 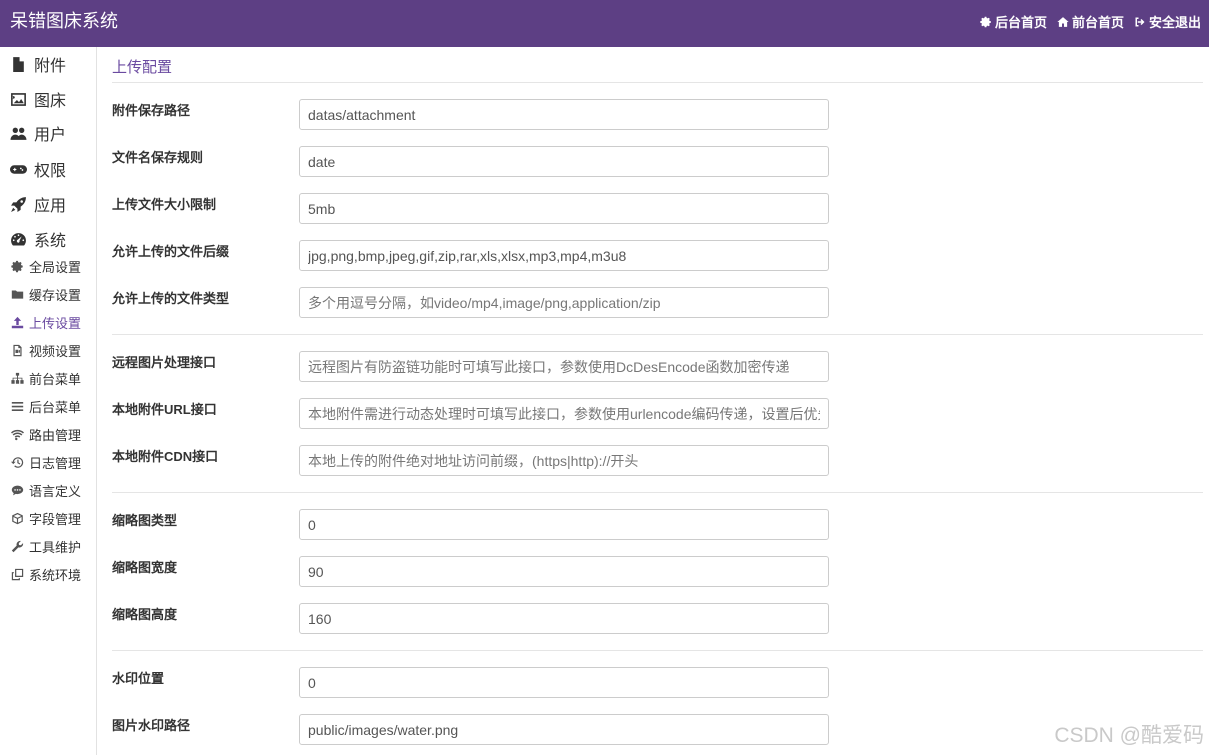 I want to click on sidebar-subitem-front-menu: 前台菜单, so click(x=46, y=378).